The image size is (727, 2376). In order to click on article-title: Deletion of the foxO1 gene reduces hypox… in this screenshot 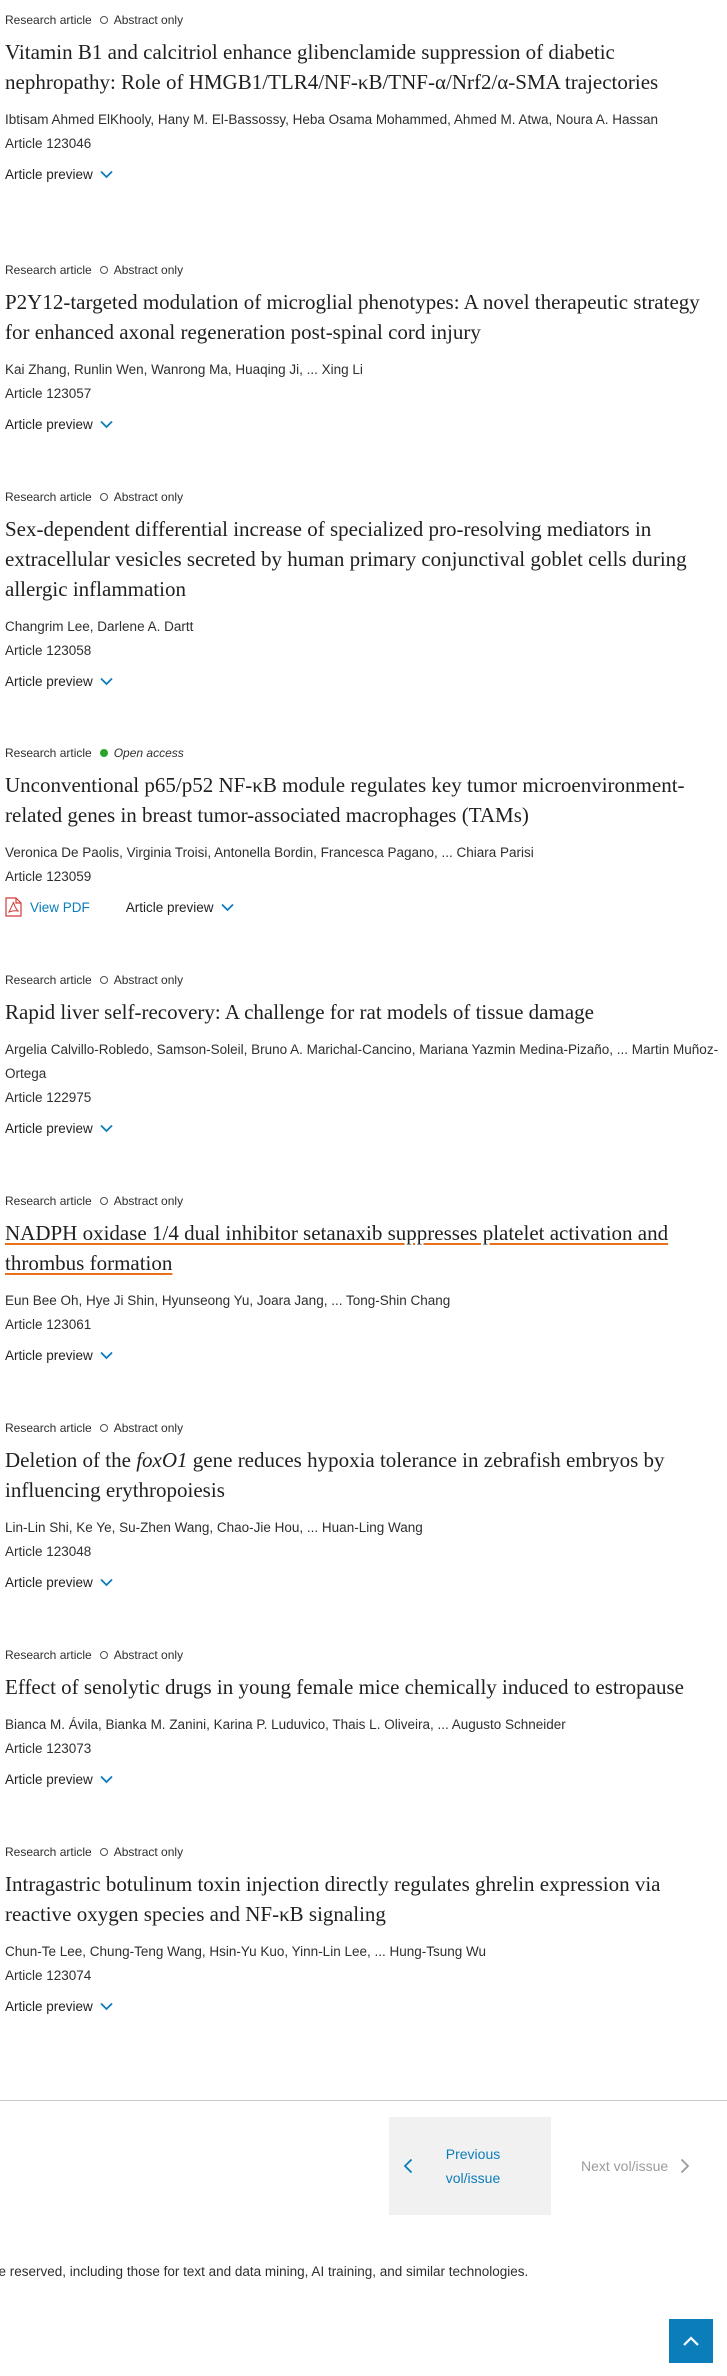, I will do `click(362, 1475)`.